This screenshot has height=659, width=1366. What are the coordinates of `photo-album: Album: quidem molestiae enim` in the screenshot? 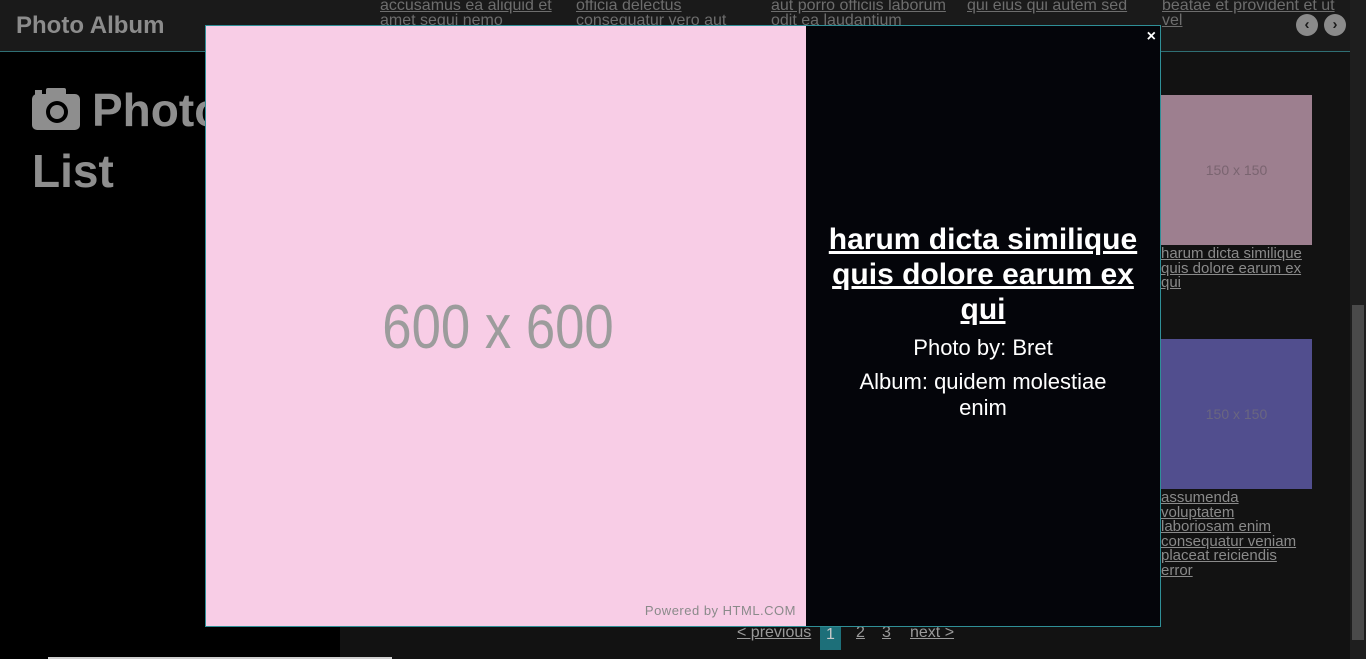 It's located at (983, 394).